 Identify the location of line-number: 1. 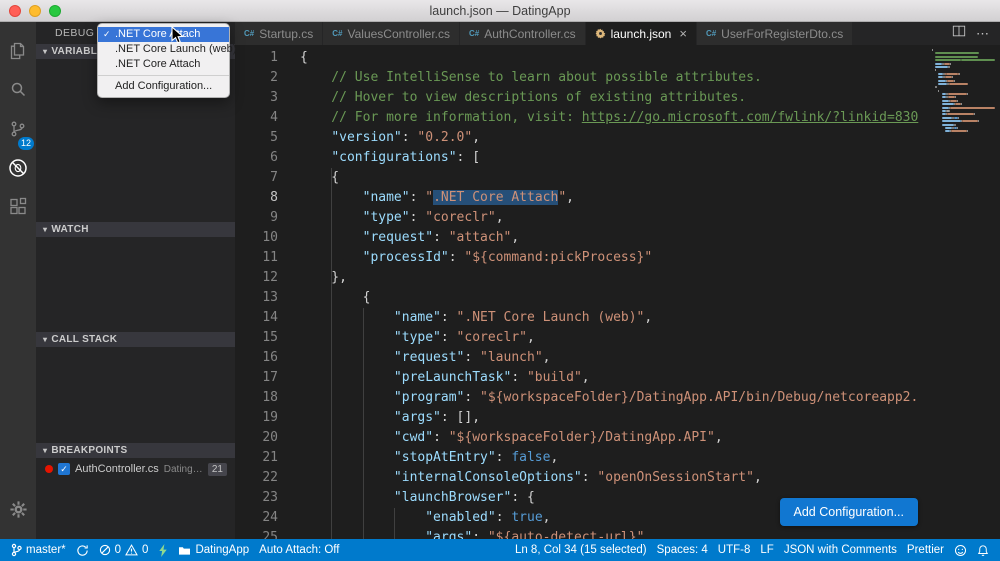
(256, 58).